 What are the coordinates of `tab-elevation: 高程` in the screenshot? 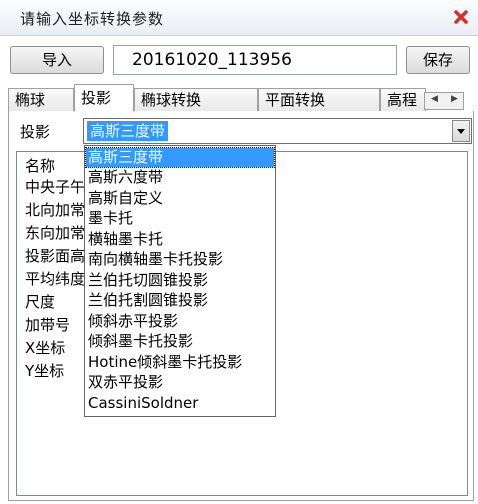 It's located at (403, 100).